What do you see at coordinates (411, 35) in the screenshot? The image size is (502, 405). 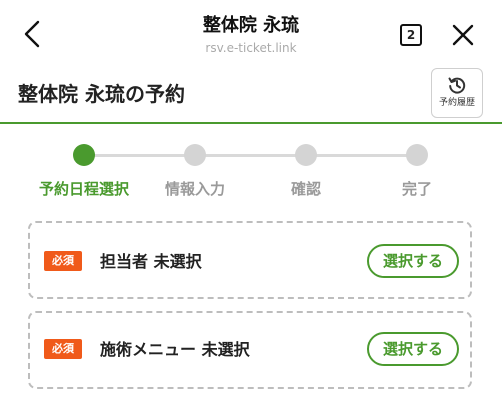 I see `tab-count-button: 2` at bounding box center [411, 35].